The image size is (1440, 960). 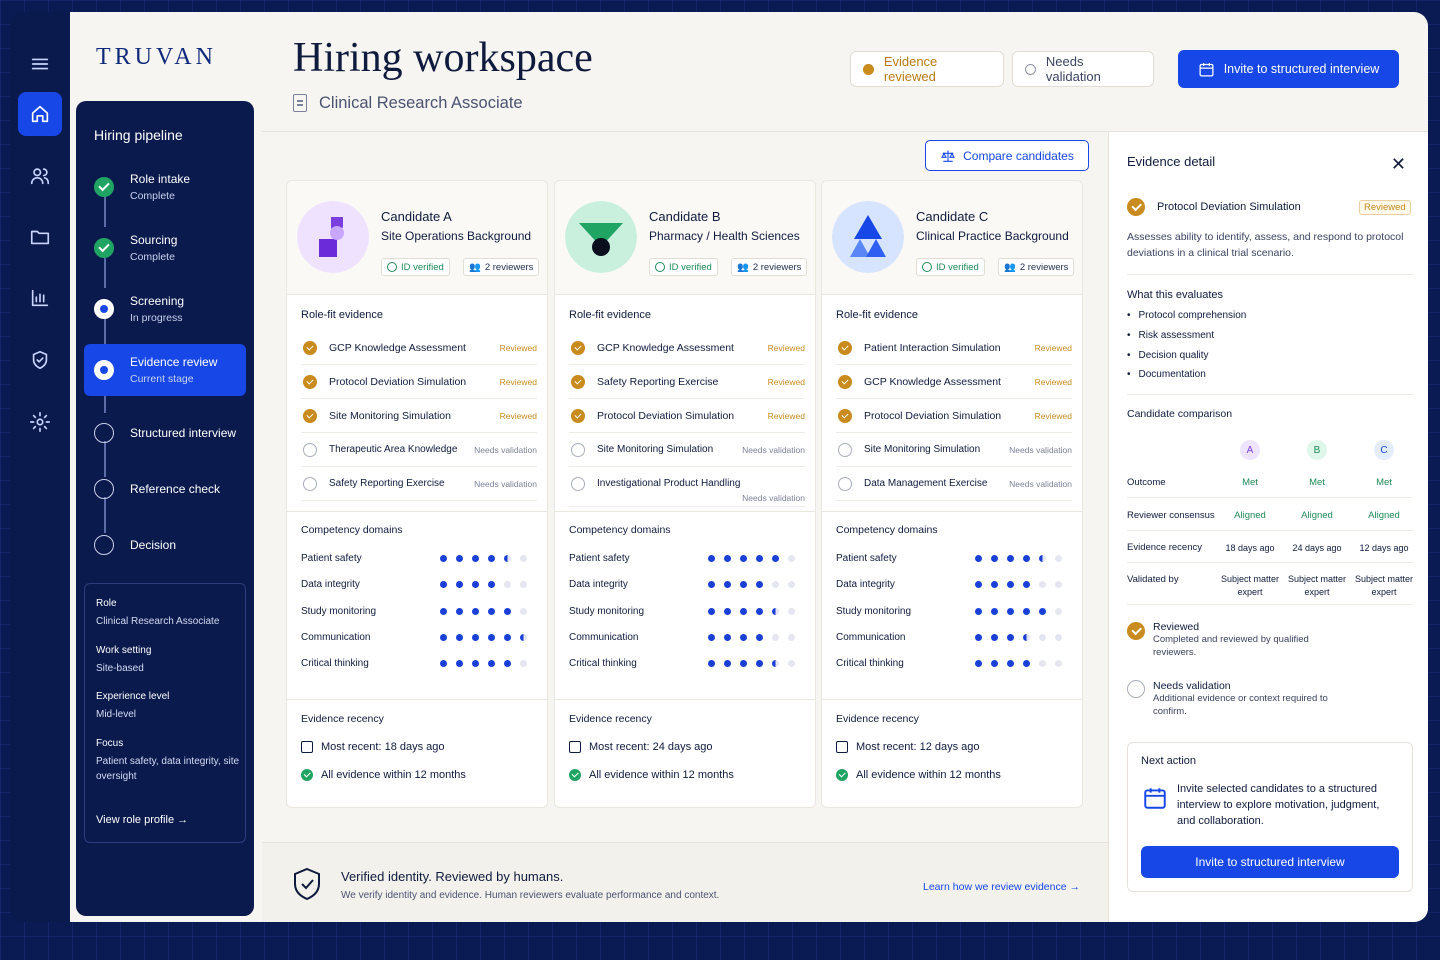 I want to click on legend-needs-title: Needs validation, so click(x=1192, y=686).